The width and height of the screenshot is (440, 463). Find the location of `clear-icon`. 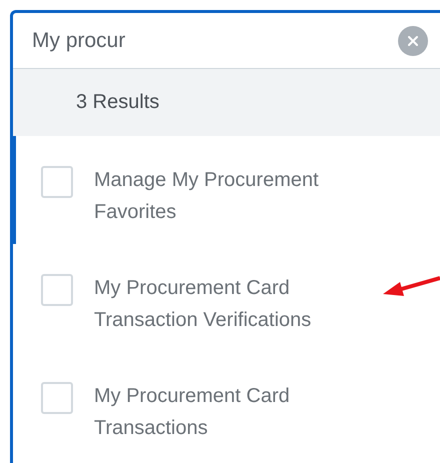

clear-icon is located at coordinates (413, 41).